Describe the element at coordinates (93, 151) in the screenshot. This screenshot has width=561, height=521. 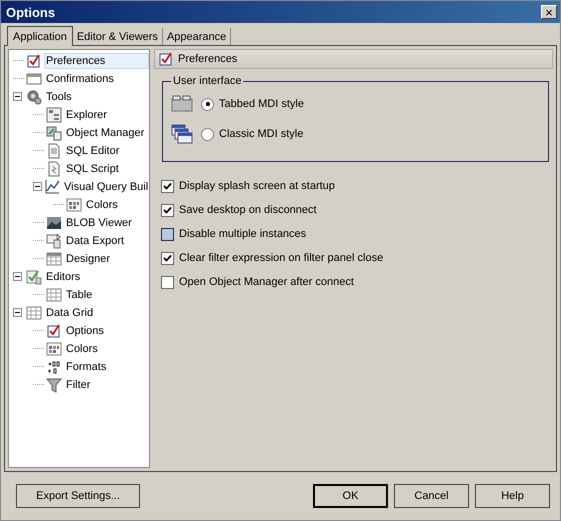
I see `tree-item: SQL Editor` at that location.